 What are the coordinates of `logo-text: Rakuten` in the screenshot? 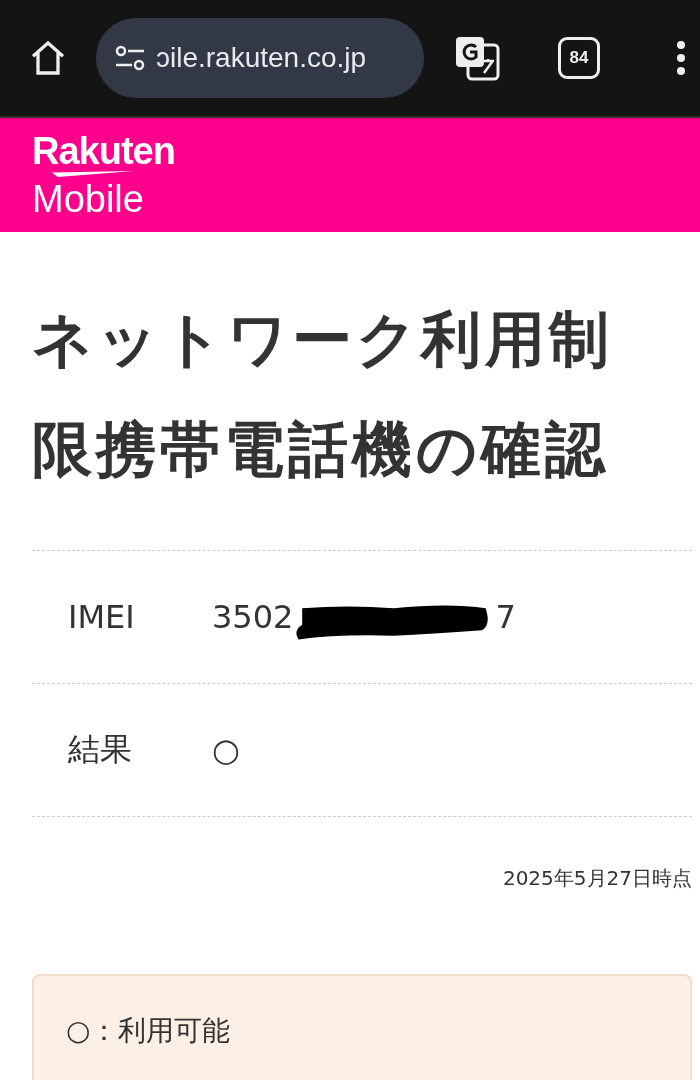 It's located at (103, 151).